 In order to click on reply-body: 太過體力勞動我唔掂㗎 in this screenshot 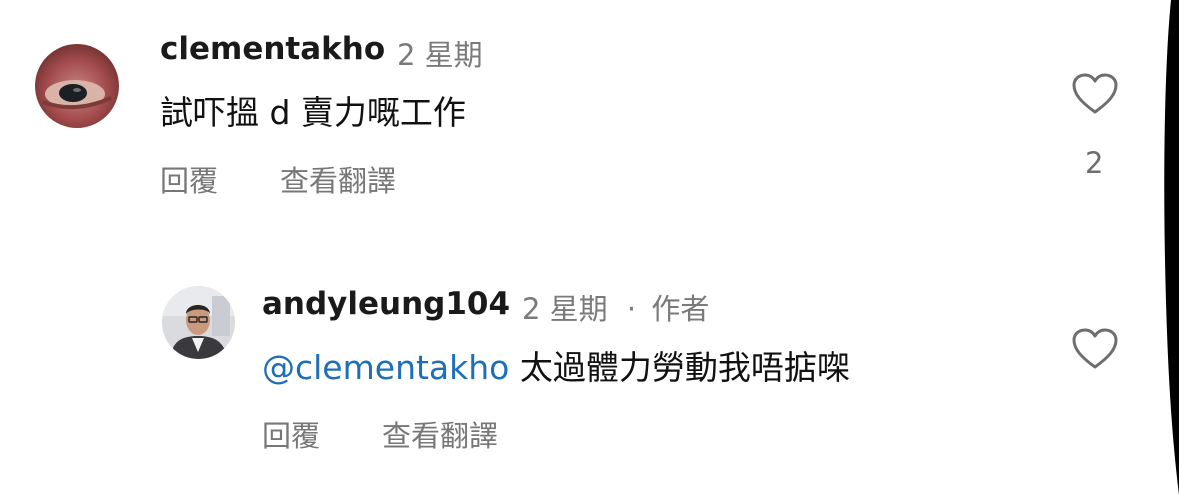, I will do `click(684, 367)`.